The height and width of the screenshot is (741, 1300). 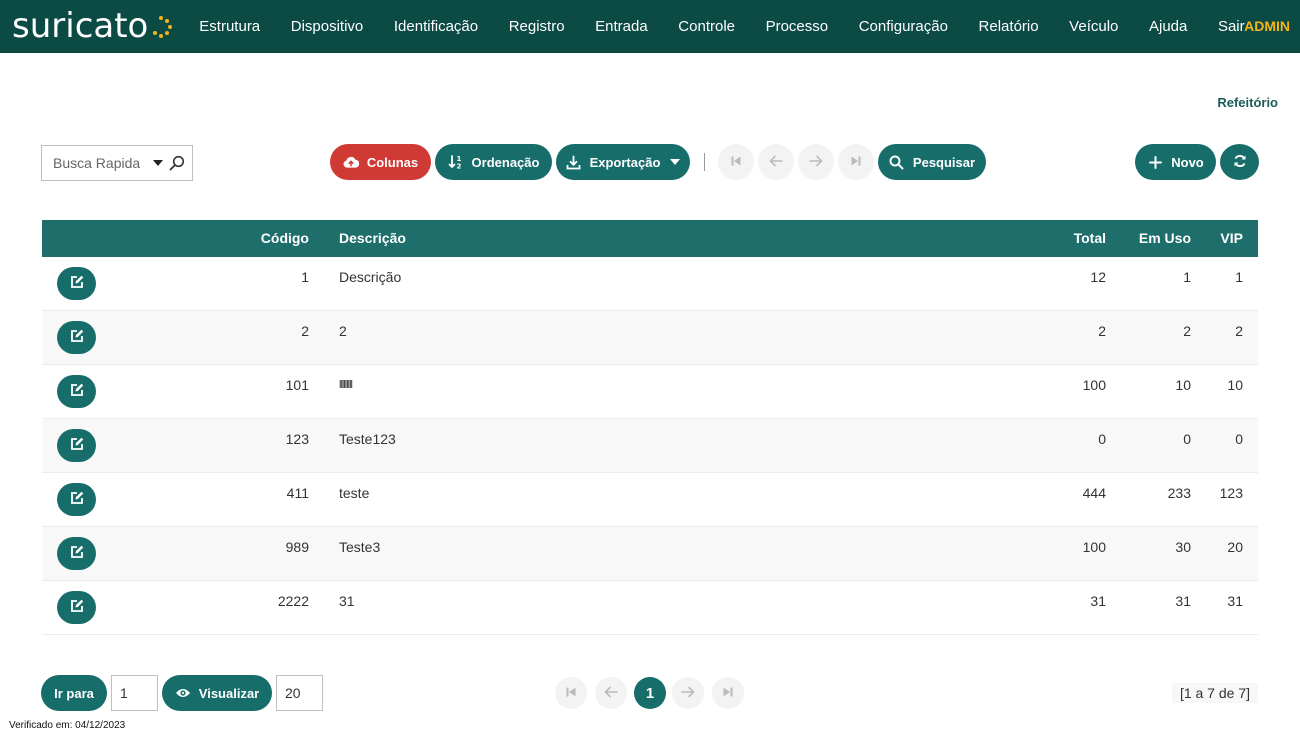 I want to click on cell-description: teste, so click(x=354, y=493).